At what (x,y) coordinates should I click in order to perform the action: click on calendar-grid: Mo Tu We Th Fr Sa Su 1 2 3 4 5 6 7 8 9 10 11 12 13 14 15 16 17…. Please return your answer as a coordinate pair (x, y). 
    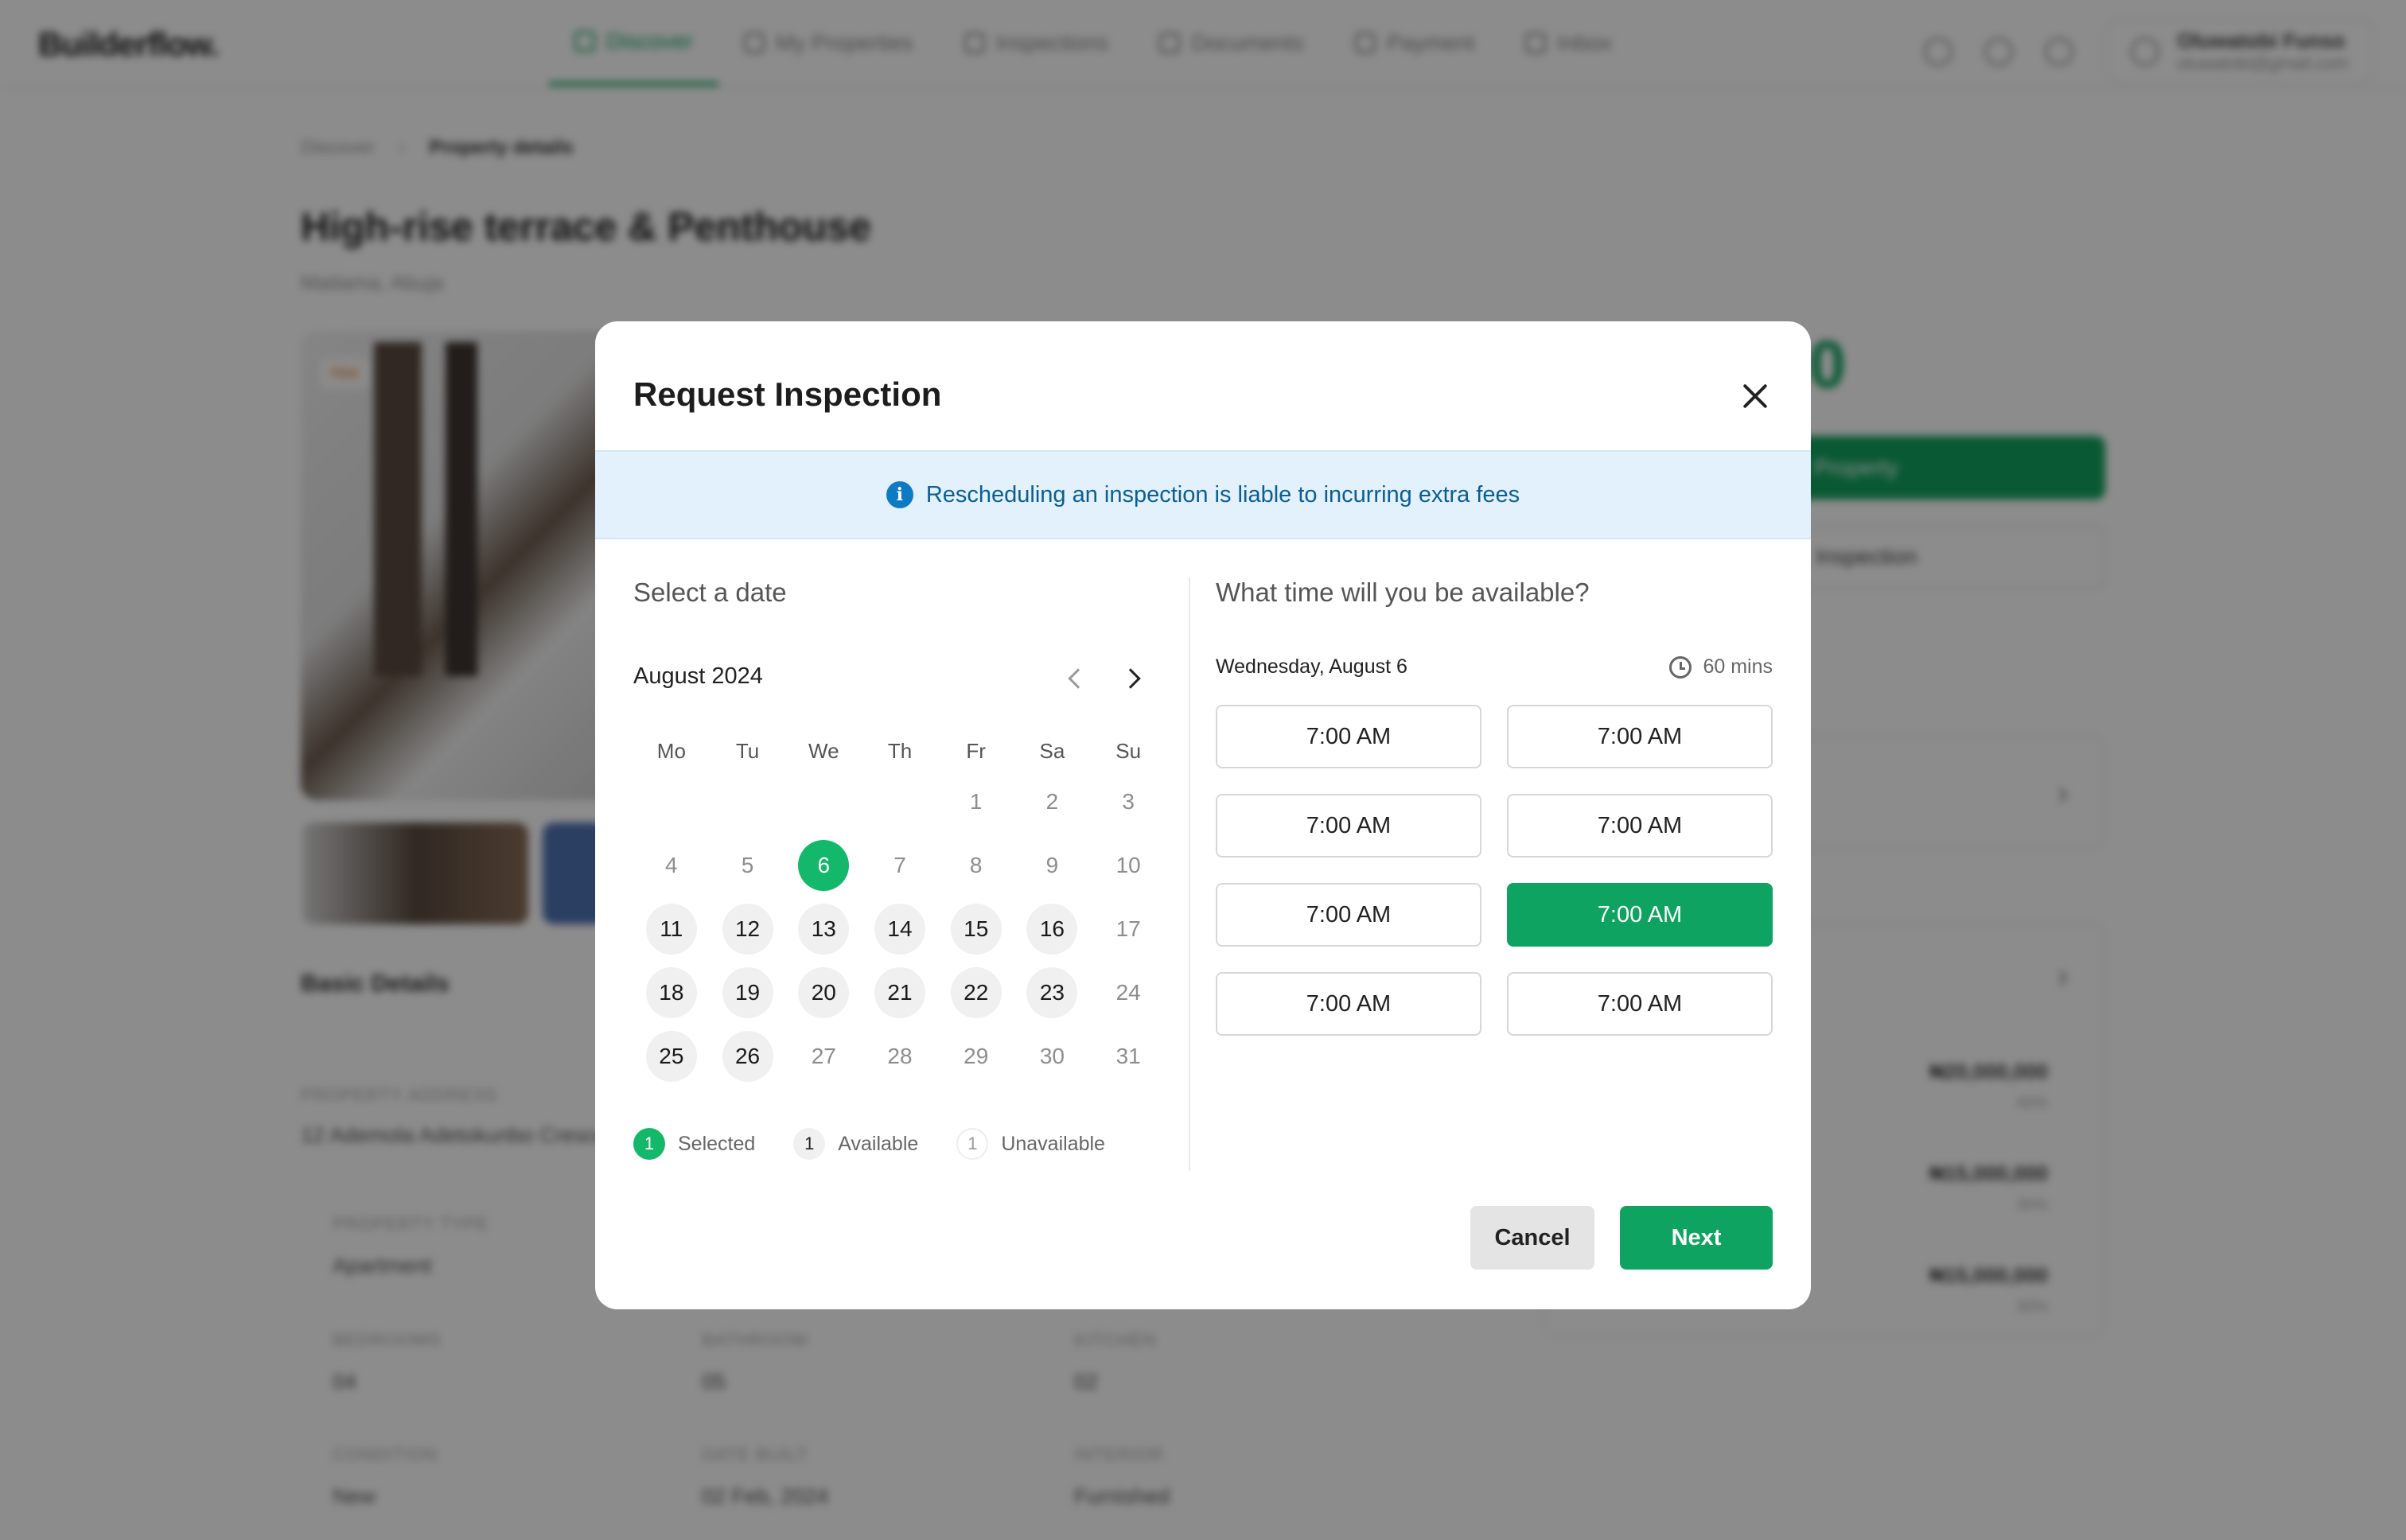
    Looking at the image, I should click on (899, 910).